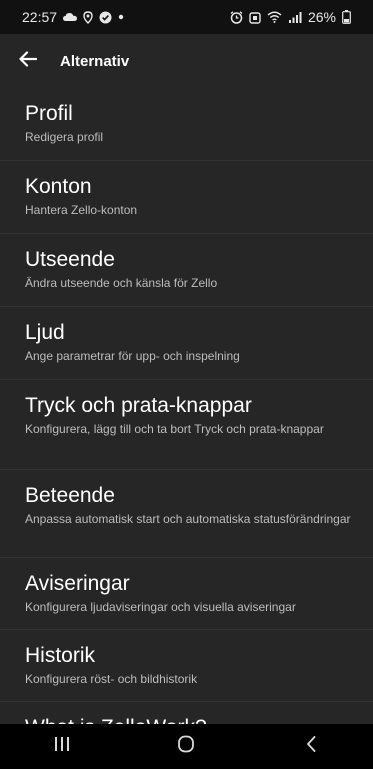 This screenshot has height=769, width=373. What do you see at coordinates (121, 283) in the screenshot?
I see `settings-item-subtitle: Ändra utseende och känsla för Zello` at bounding box center [121, 283].